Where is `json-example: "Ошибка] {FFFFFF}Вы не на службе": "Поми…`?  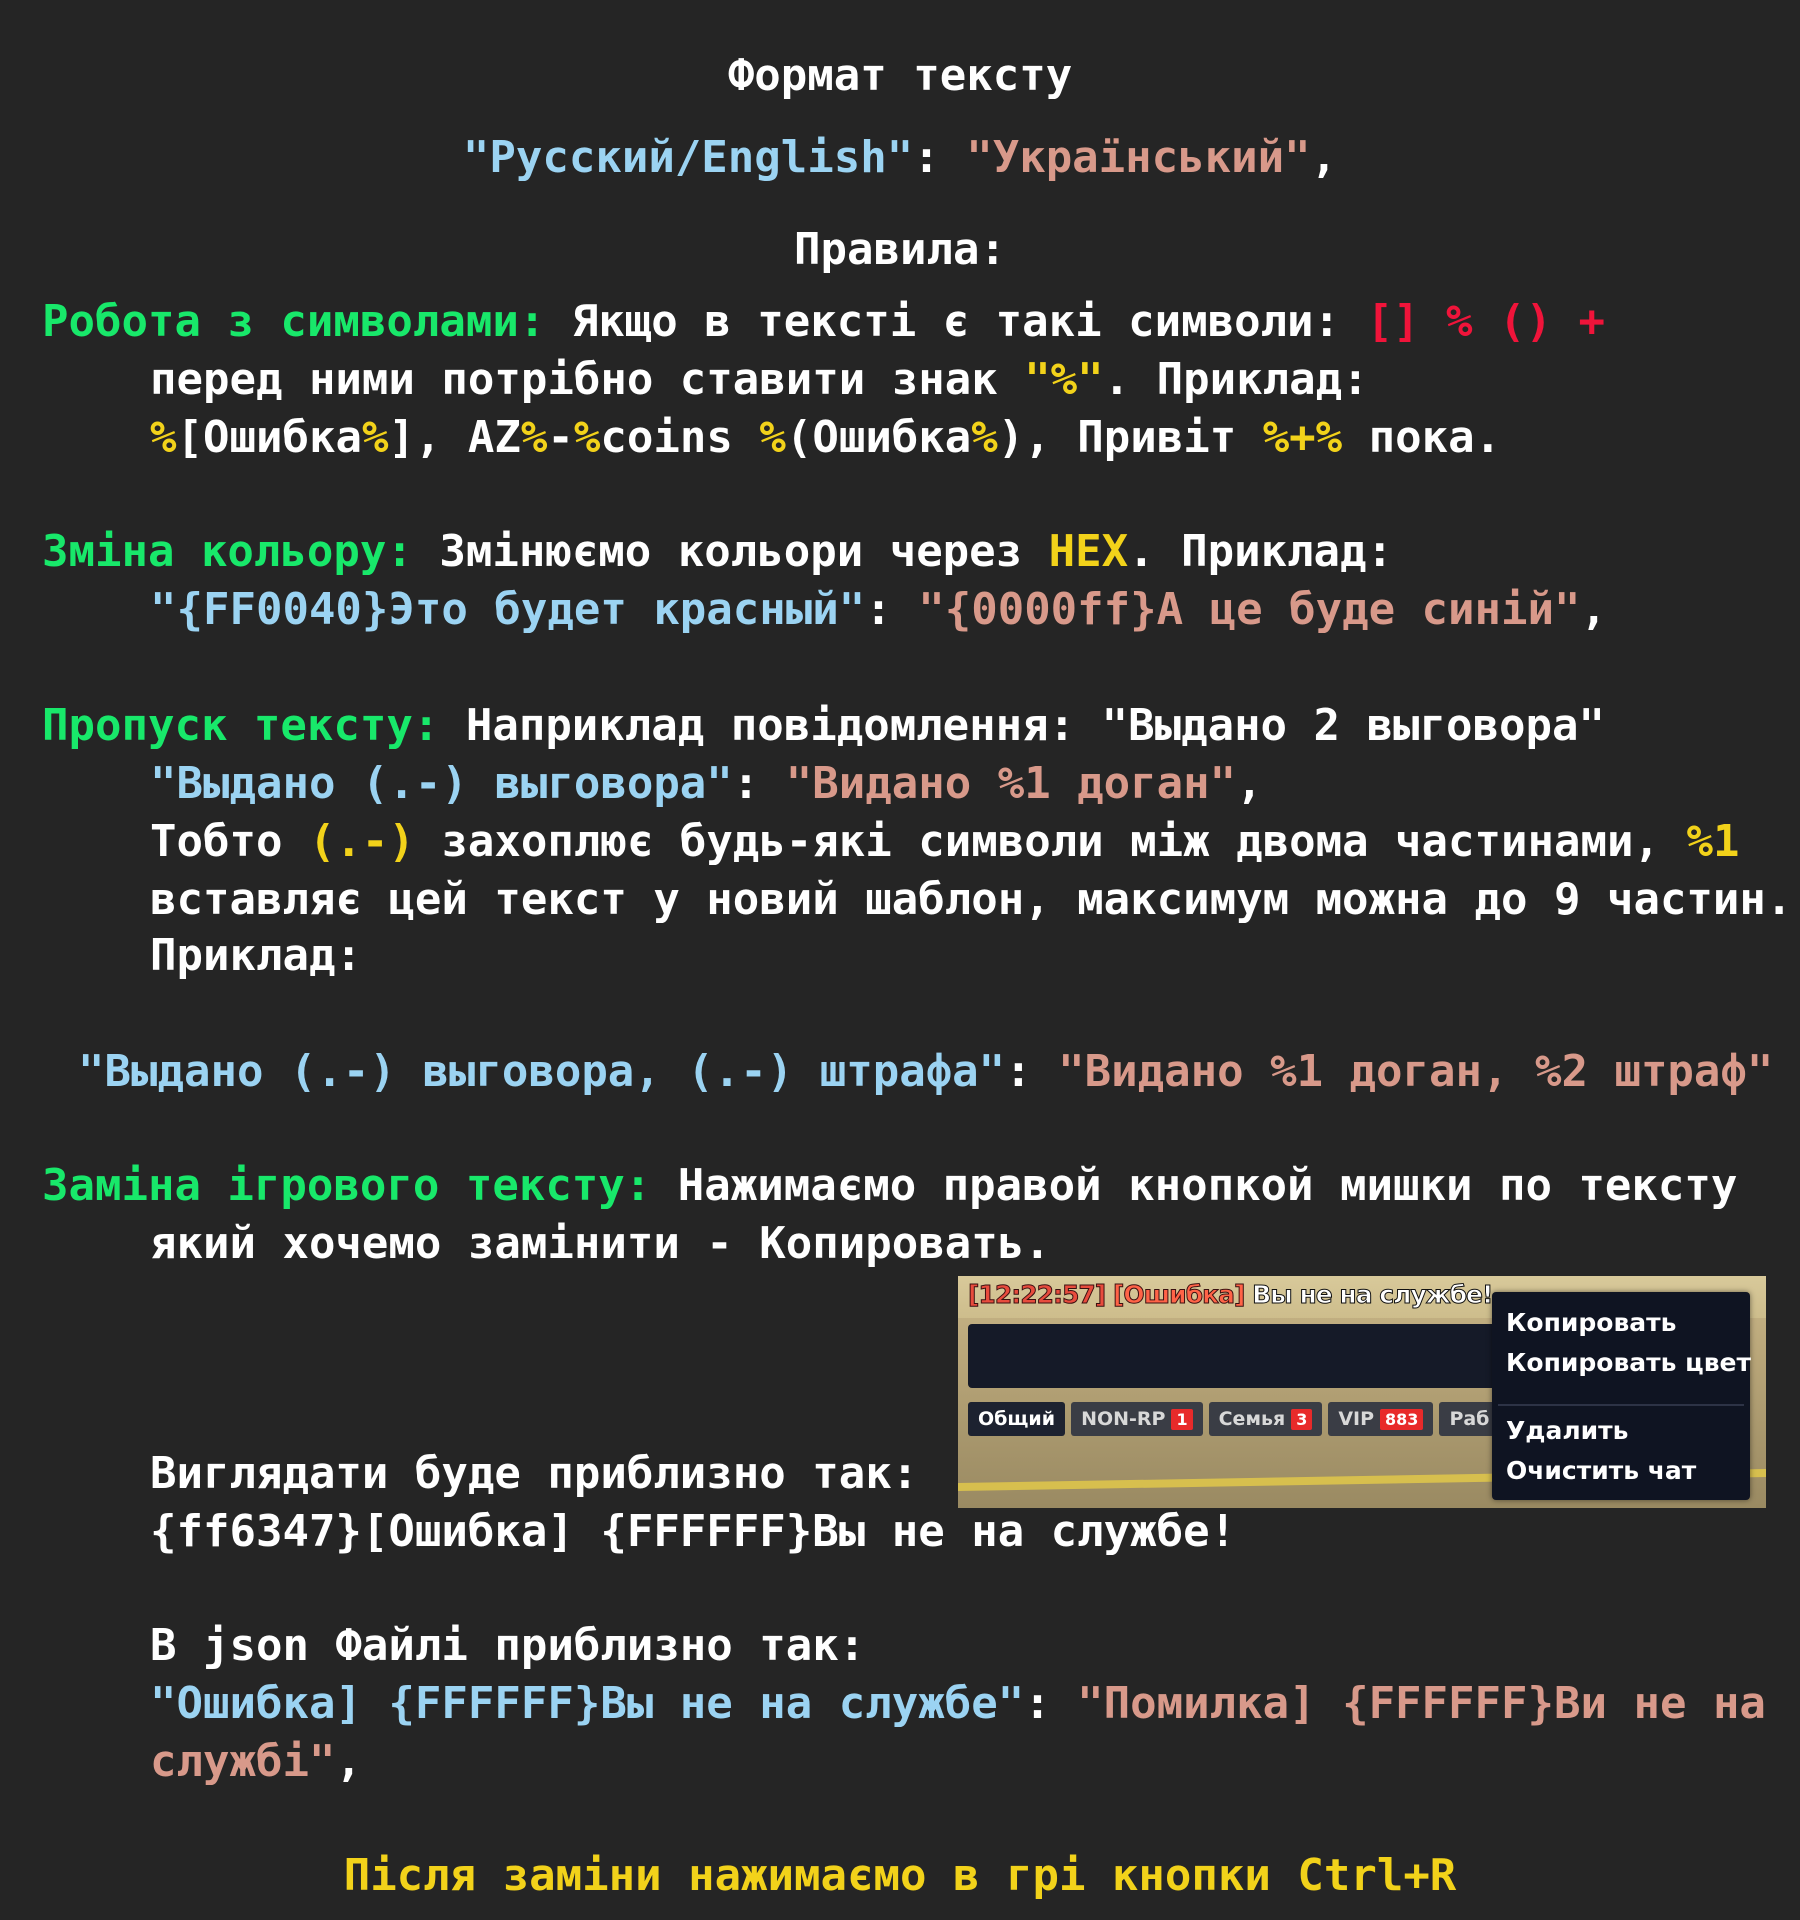
json-example: "Ошибка] {FFFFFF}Вы не на службе": "Поми… is located at coordinates (958, 1704).